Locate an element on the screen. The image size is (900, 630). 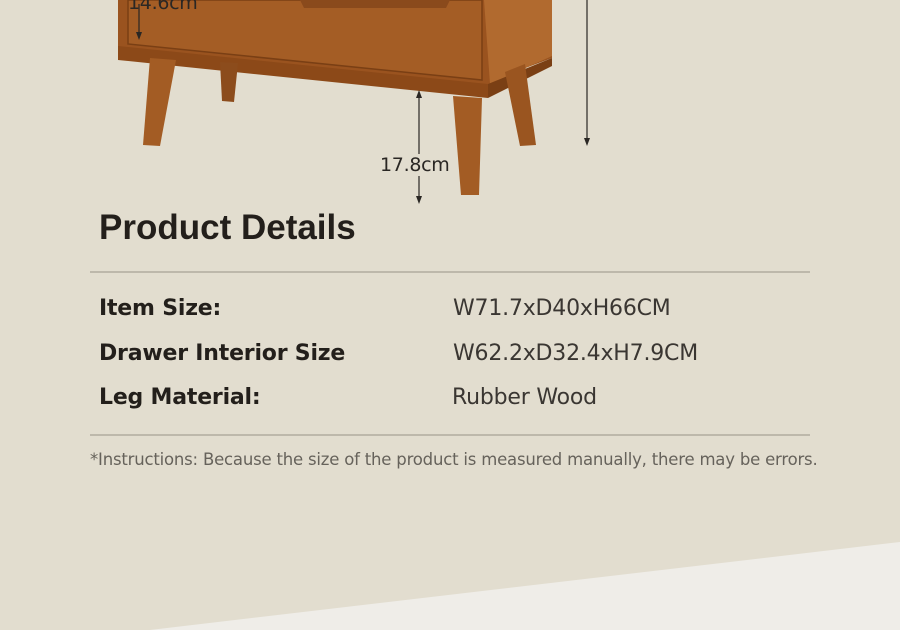
top-divider is located at coordinates (450, 272).